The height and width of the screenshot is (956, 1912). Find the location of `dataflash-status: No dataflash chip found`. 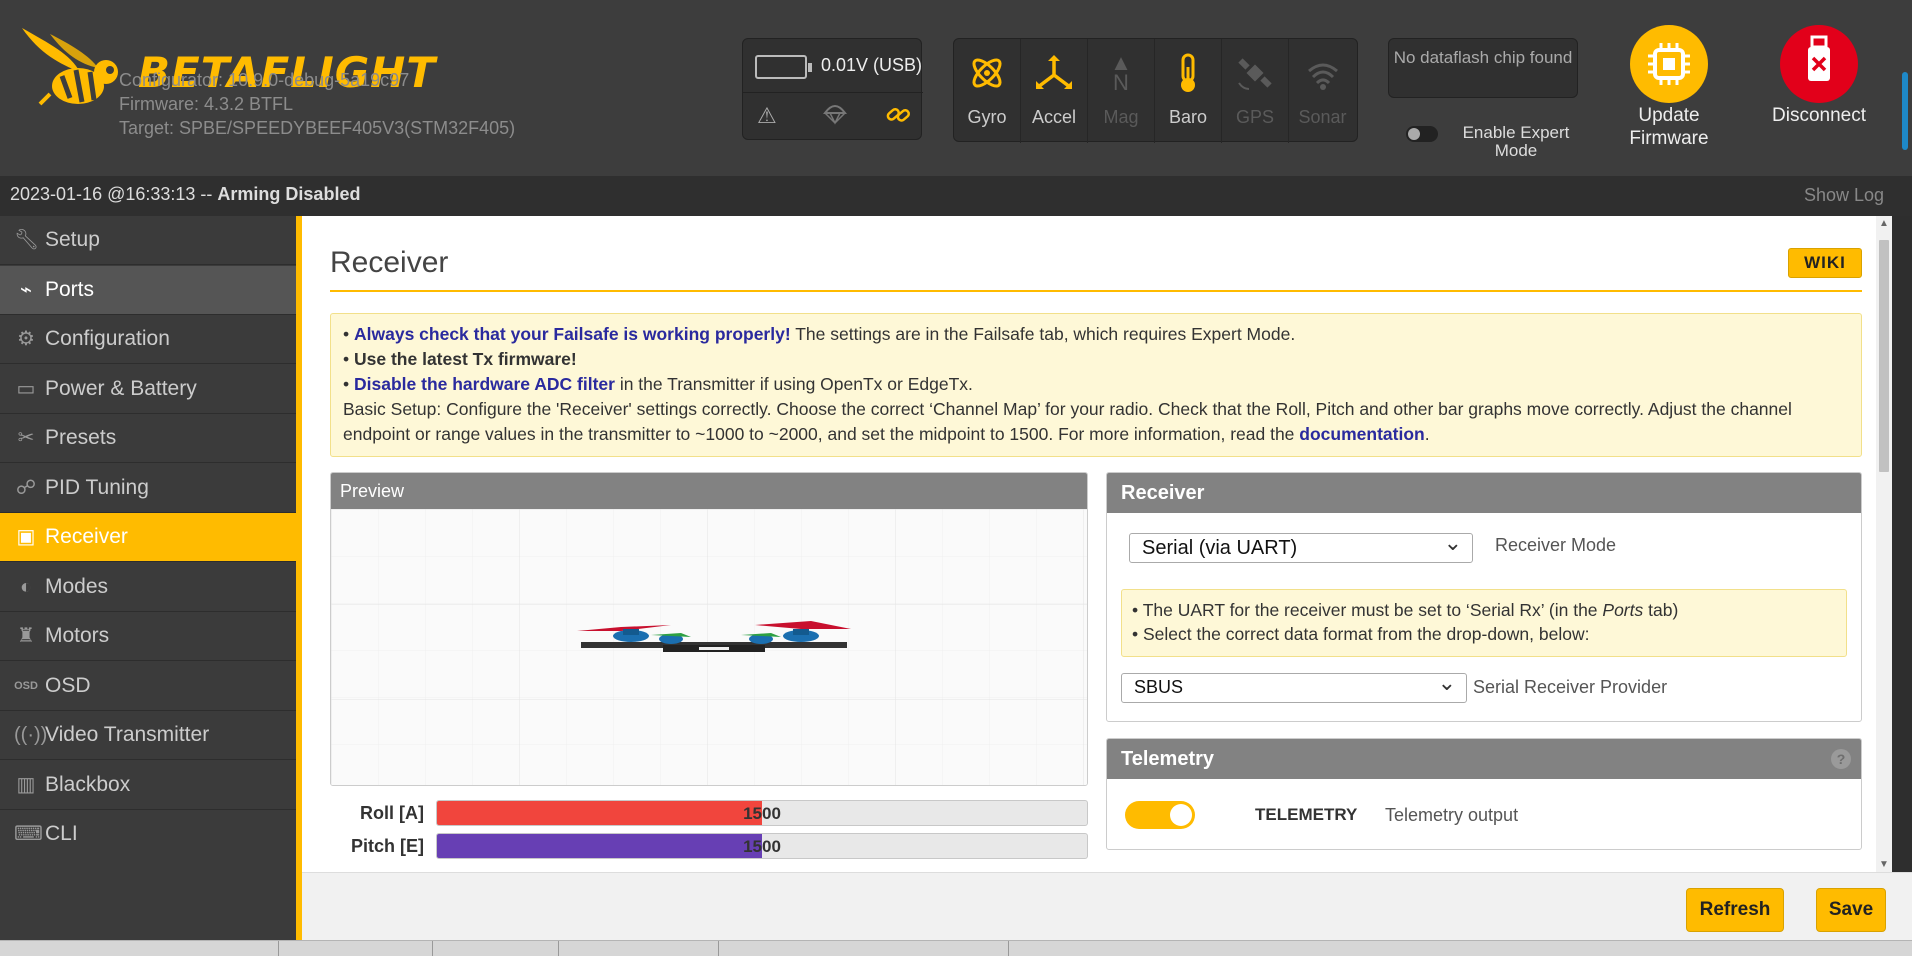

dataflash-status: No dataflash chip found is located at coordinates (1483, 68).